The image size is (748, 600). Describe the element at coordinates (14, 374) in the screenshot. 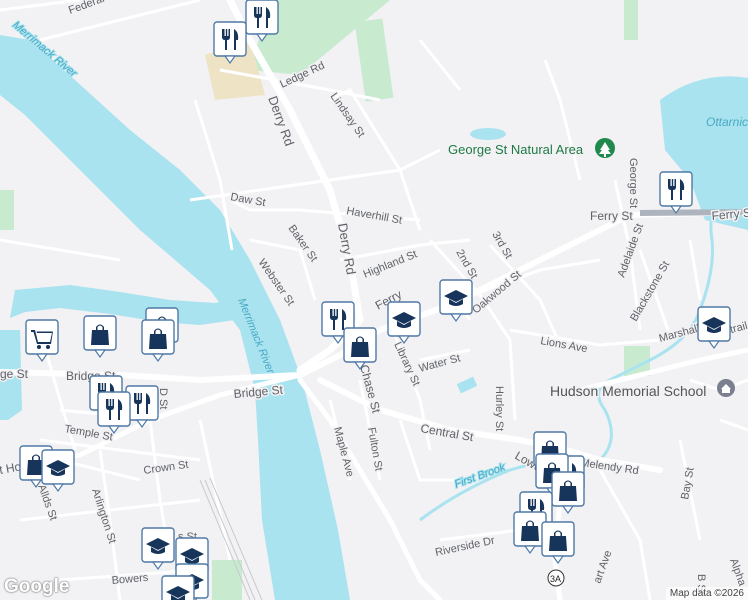

I see `street-label: ge St` at that location.